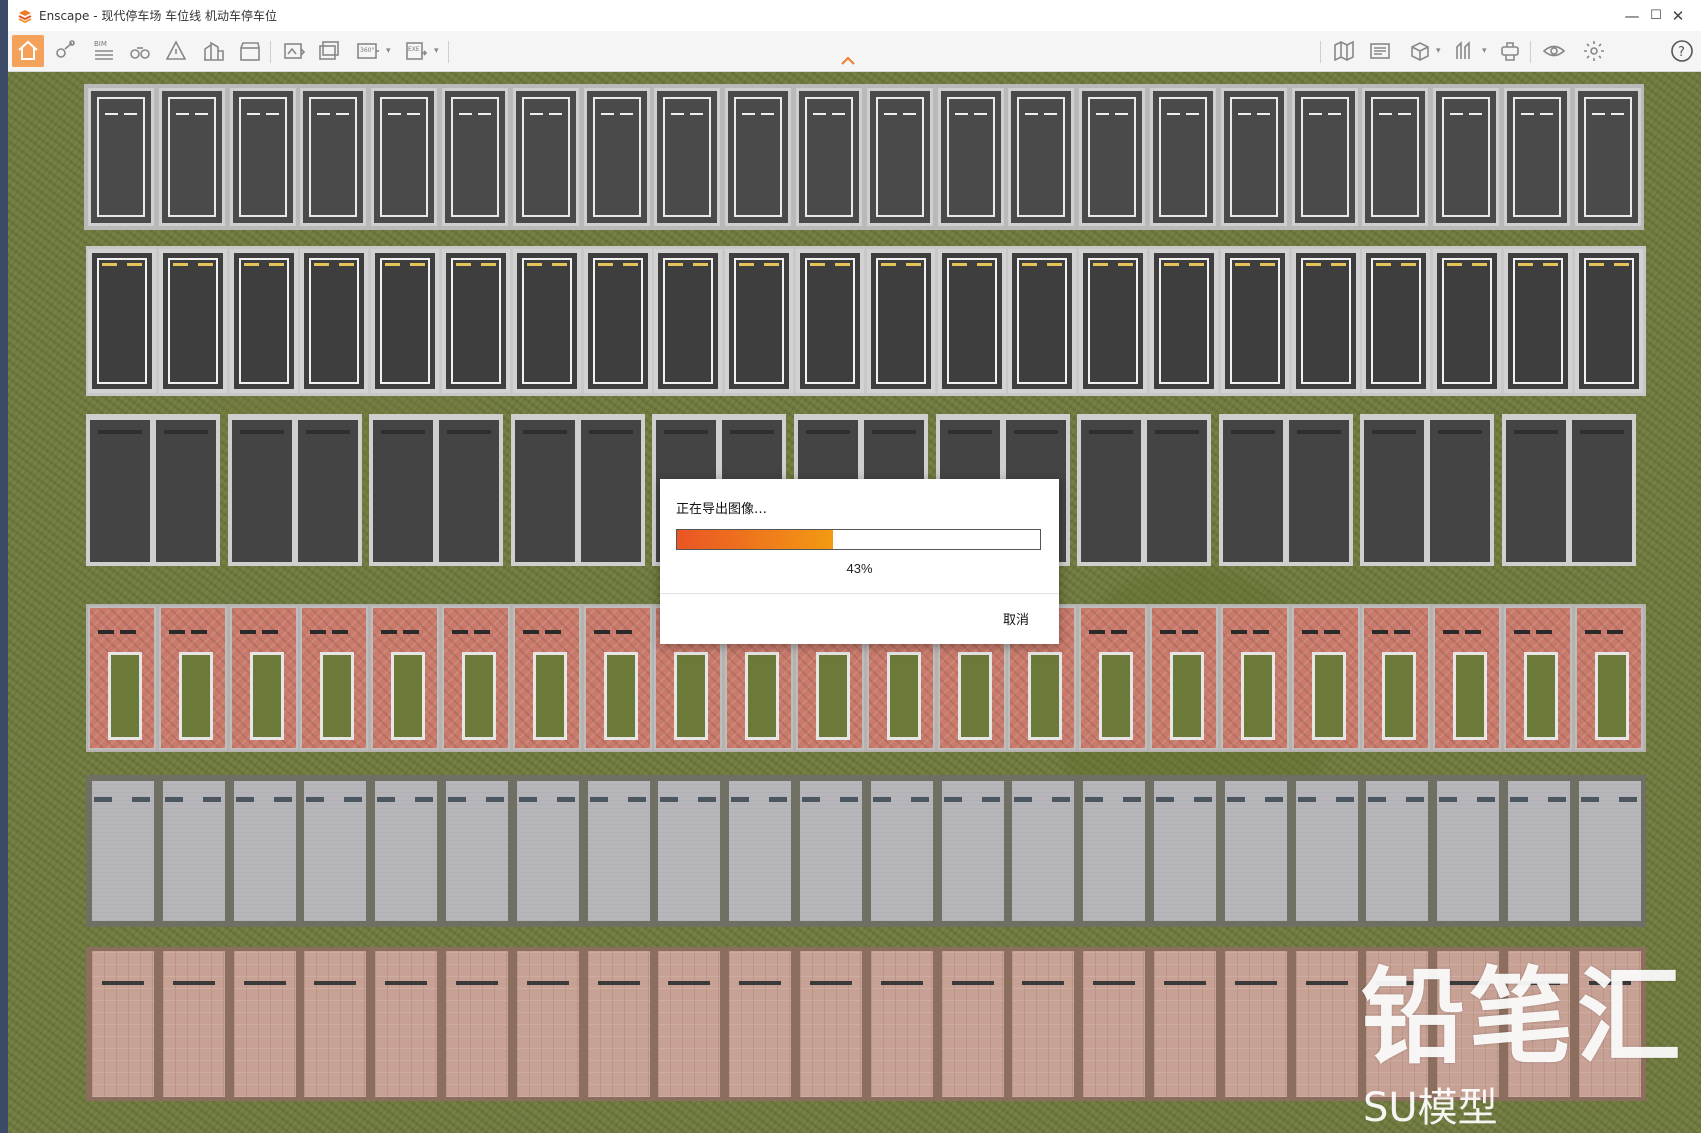  I want to click on panorama-dropdown-caret-icon: ▾, so click(388, 51).